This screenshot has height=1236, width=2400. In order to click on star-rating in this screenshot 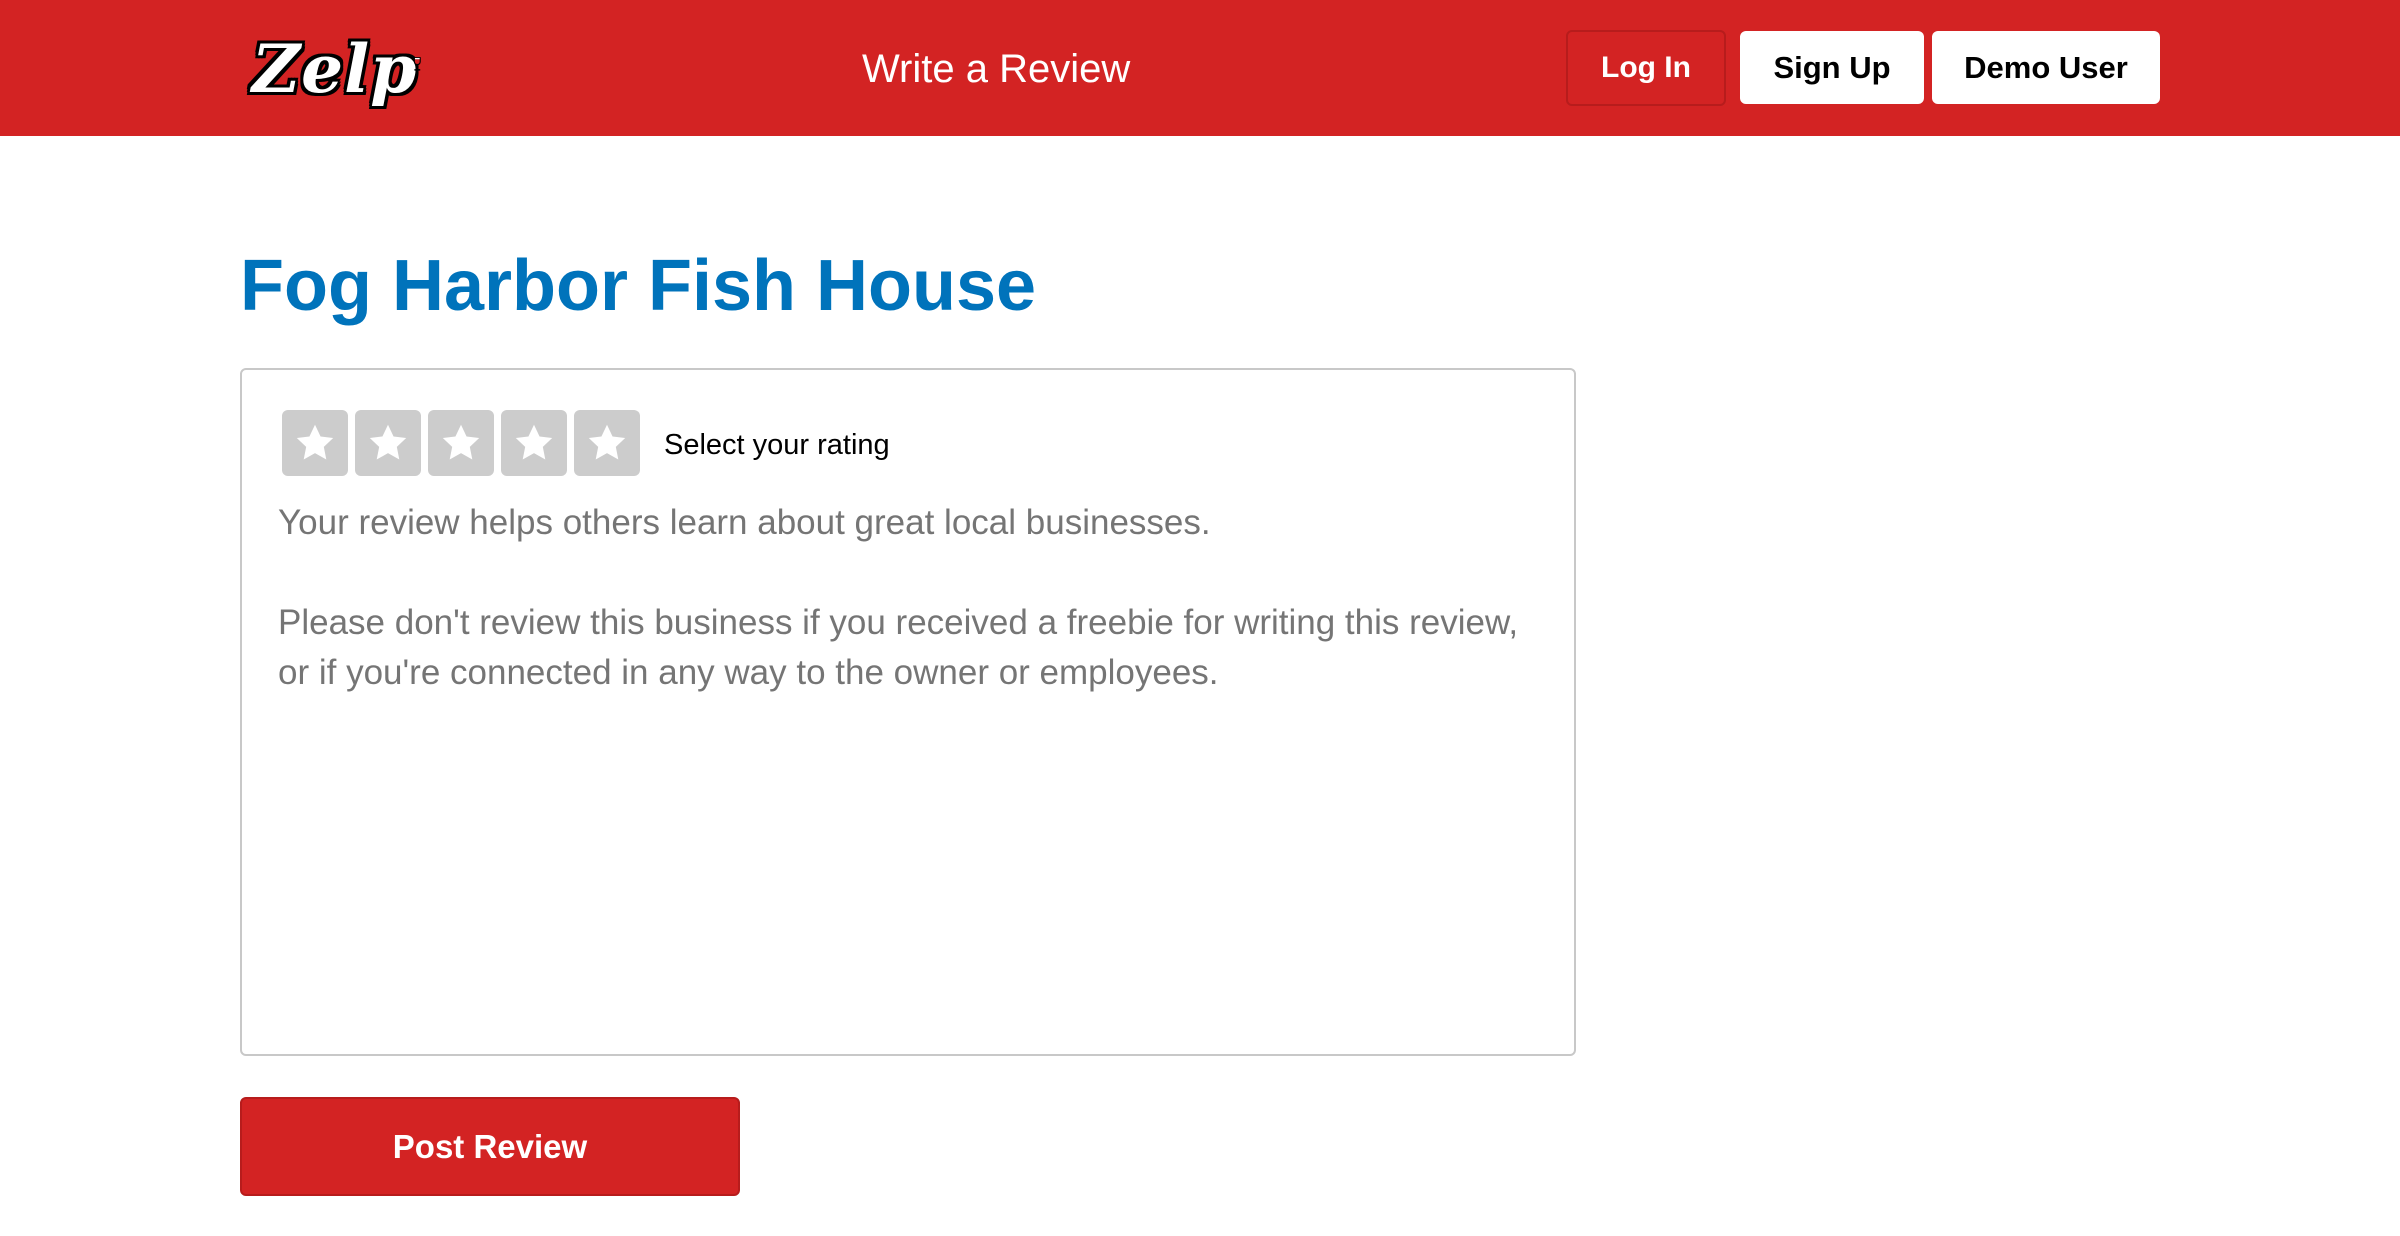, I will do `click(461, 443)`.